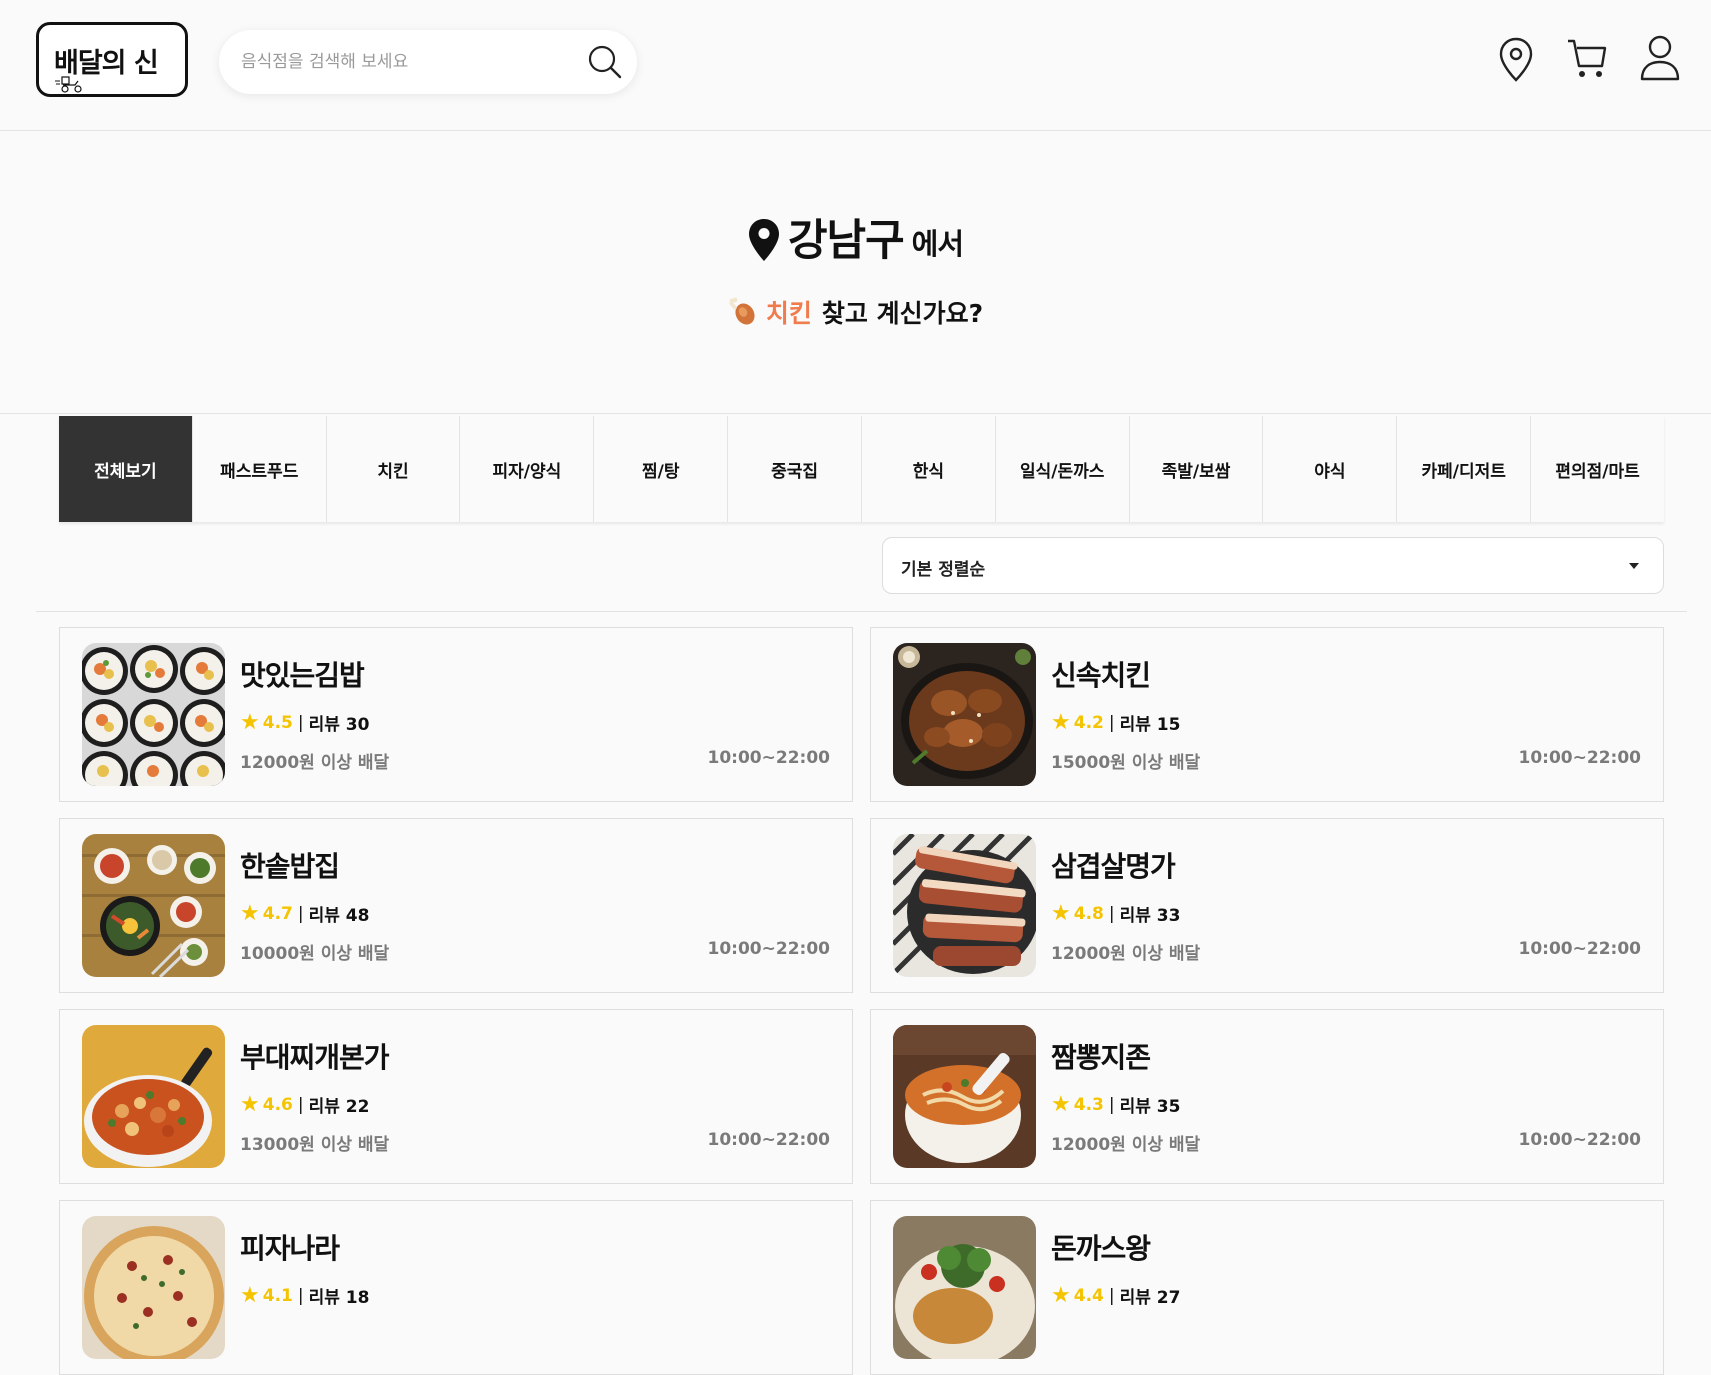  What do you see at coordinates (277, 1104) in the screenshot?
I see `rating-value: 4.6` at bounding box center [277, 1104].